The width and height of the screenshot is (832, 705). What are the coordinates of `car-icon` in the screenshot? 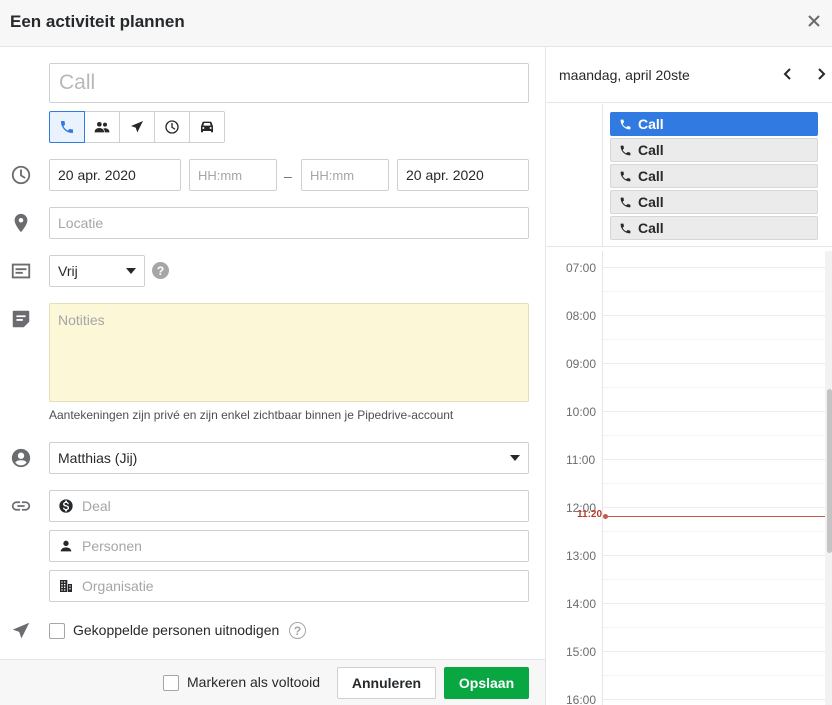 It's located at (207, 127).